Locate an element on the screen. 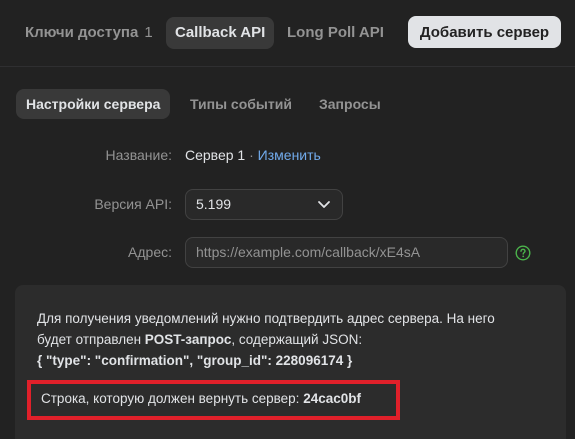  server-name-row: Сервер 1 · Изменить is located at coordinates (253, 155).